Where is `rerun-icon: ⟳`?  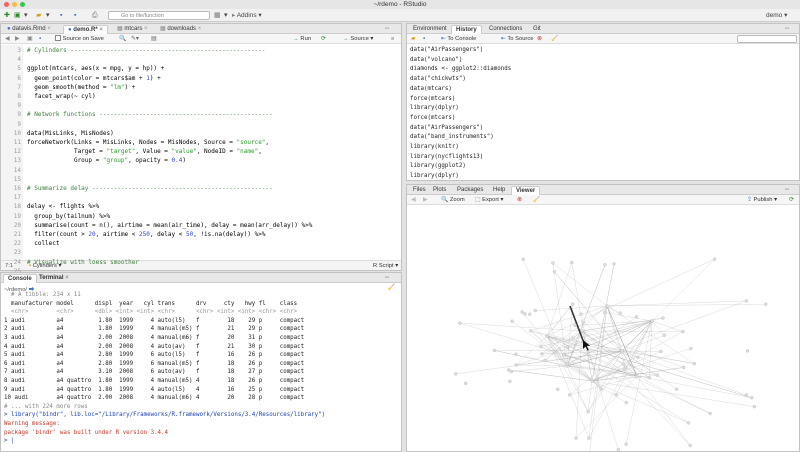
rerun-icon: ⟳ is located at coordinates (323, 39).